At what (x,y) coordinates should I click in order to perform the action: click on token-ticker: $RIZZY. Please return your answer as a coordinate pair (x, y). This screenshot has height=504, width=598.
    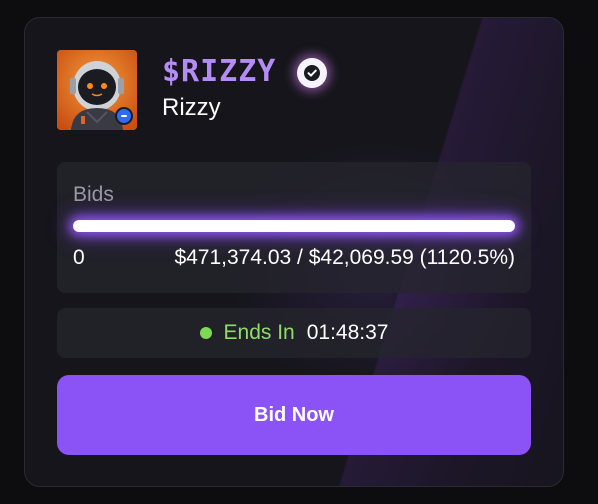
    Looking at the image, I should click on (219, 71).